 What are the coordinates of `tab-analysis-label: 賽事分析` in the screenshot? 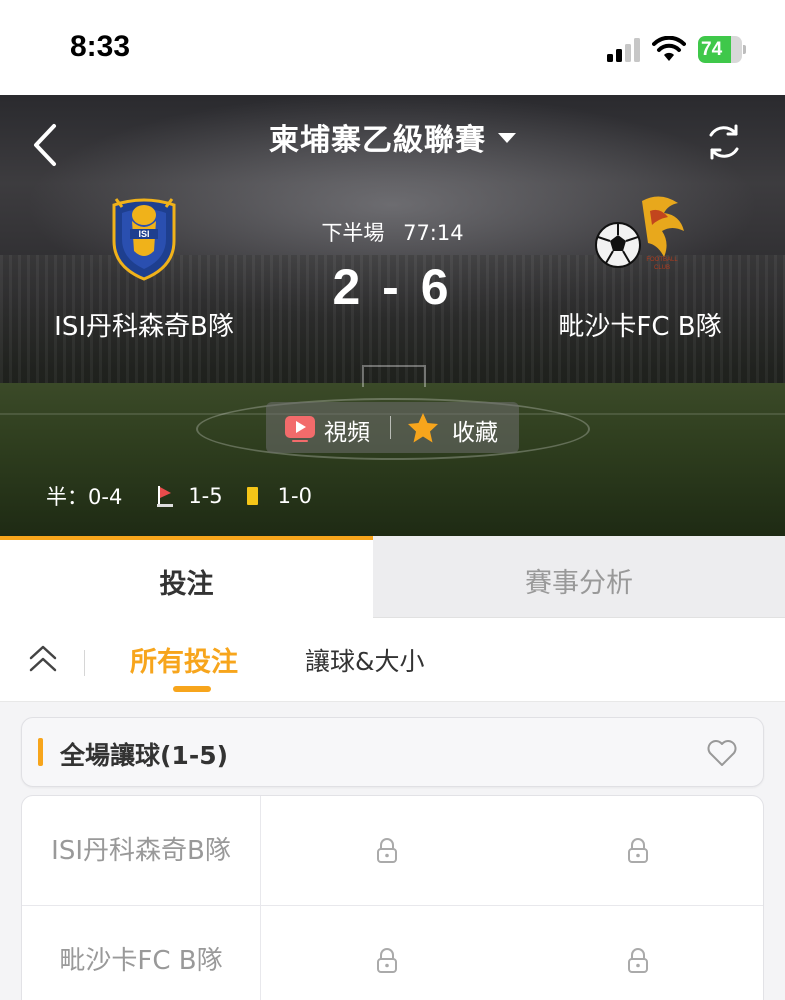 It's located at (579, 583).